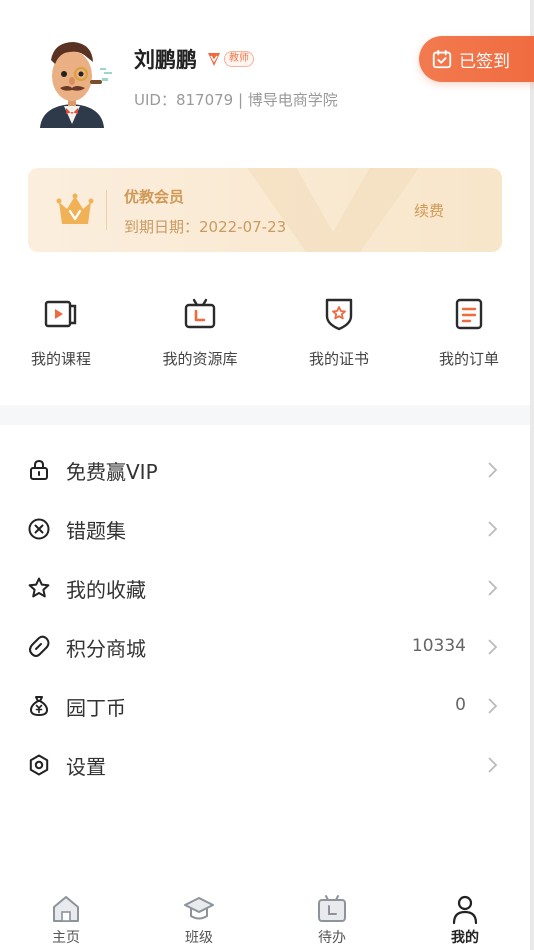 The image size is (534, 950). What do you see at coordinates (61, 332) in the screenshot?
I see `shortcut-my-courses: 我的课程` at bounding box center [61, 332].